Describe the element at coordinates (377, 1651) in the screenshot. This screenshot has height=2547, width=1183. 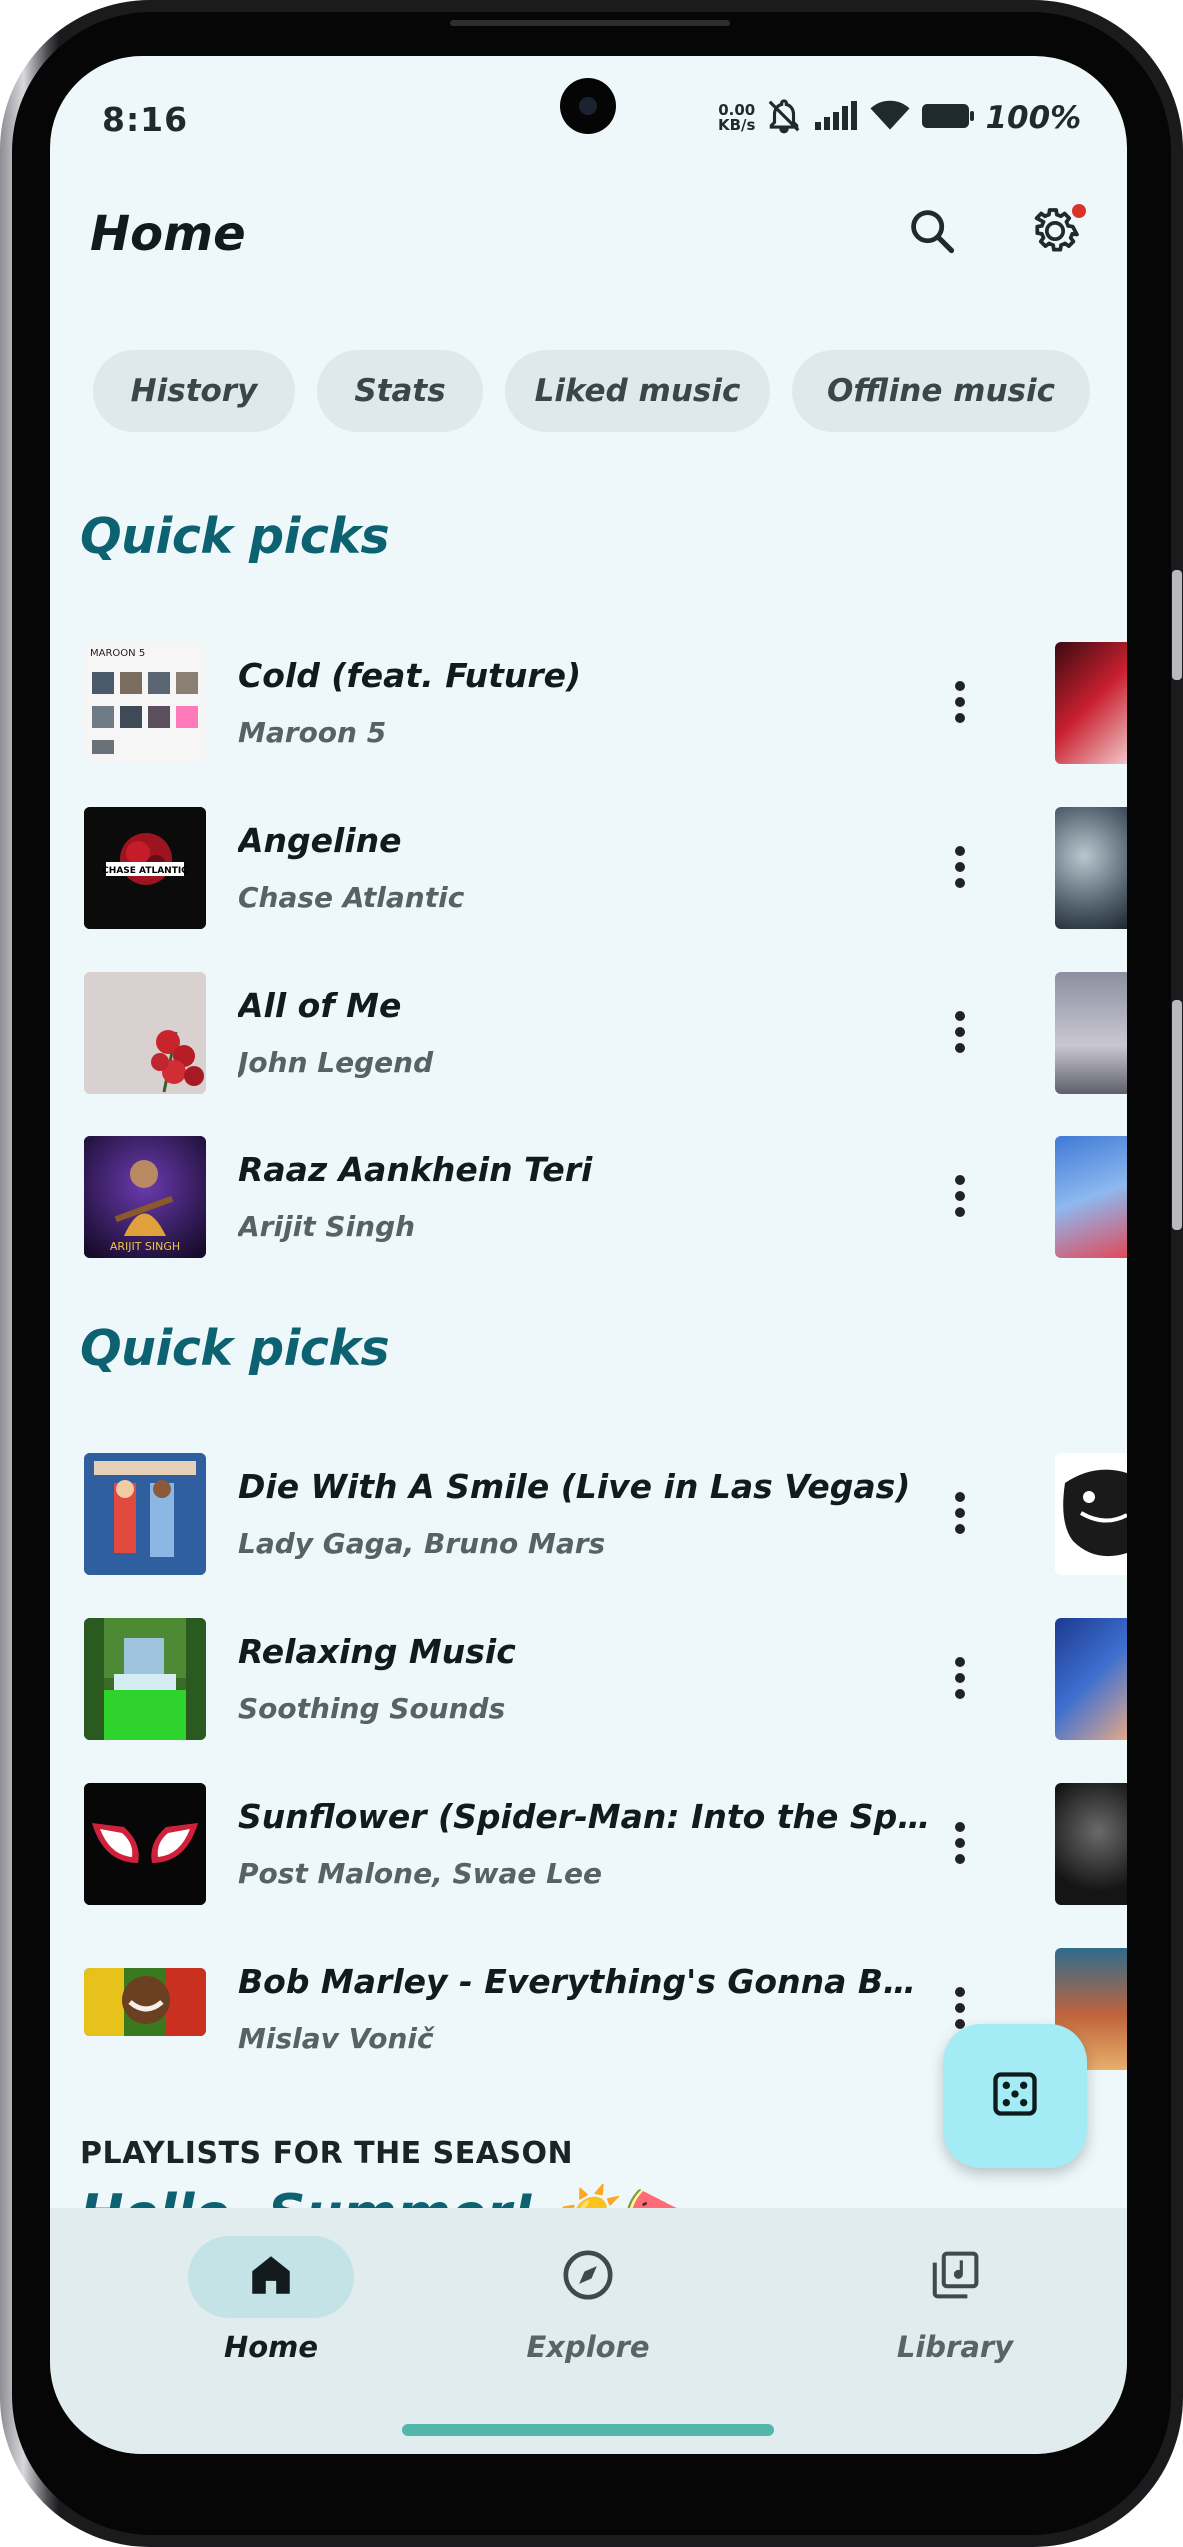
I see `song-title: Relaxing Music` at that location.